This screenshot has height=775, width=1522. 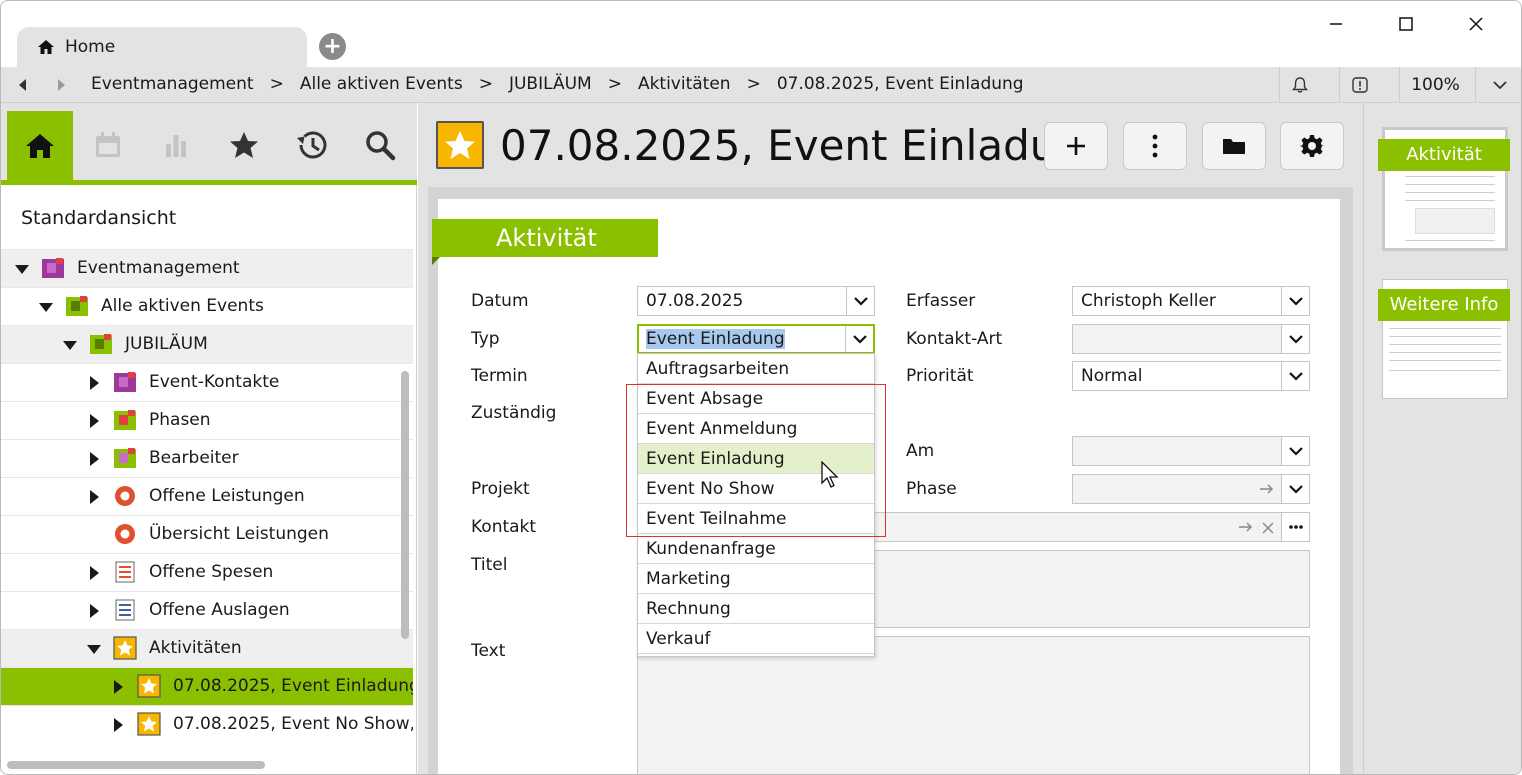 I want to click on typ-option: Rechnung, so click(x=756, y=609).